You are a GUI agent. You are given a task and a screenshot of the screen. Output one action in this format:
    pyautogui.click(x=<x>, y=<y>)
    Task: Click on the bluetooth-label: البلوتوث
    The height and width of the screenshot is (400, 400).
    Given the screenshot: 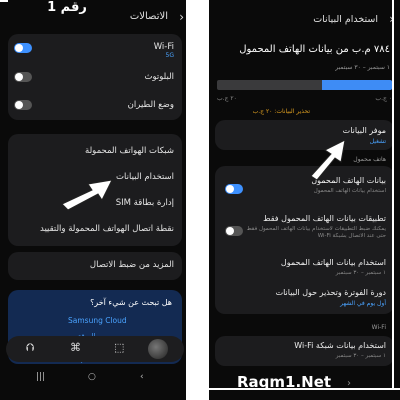 What is the action you would take?
    pyautogui.click(x=159, y=77)
    